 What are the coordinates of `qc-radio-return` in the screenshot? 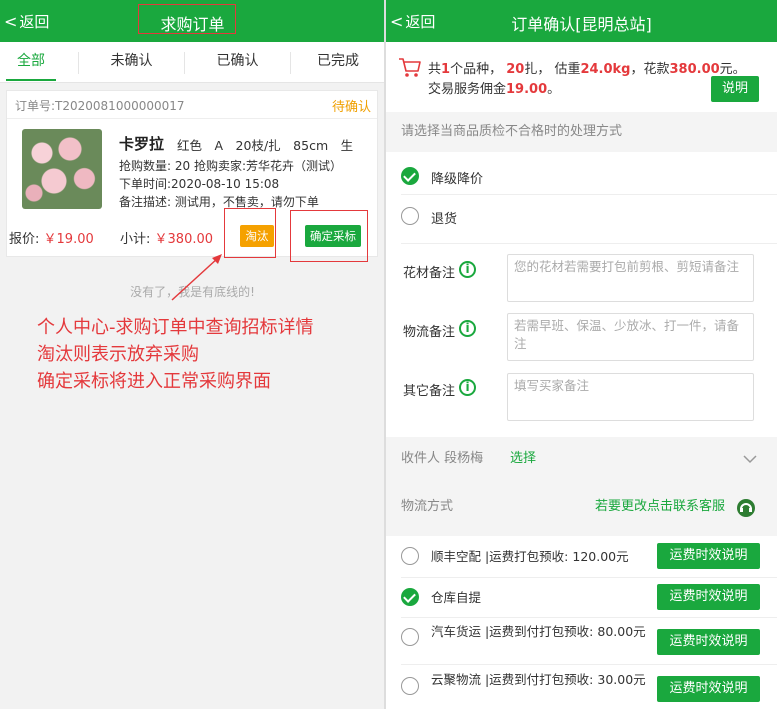 It's located at (410, 216).